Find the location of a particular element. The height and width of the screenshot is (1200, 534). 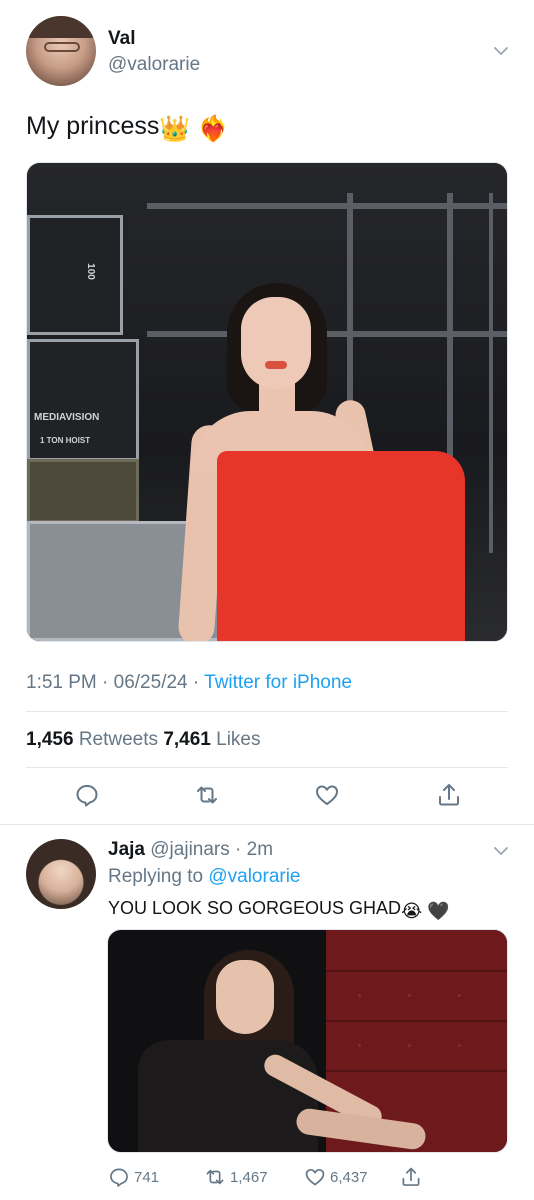

photo-case is located at coordinates (83, 491).